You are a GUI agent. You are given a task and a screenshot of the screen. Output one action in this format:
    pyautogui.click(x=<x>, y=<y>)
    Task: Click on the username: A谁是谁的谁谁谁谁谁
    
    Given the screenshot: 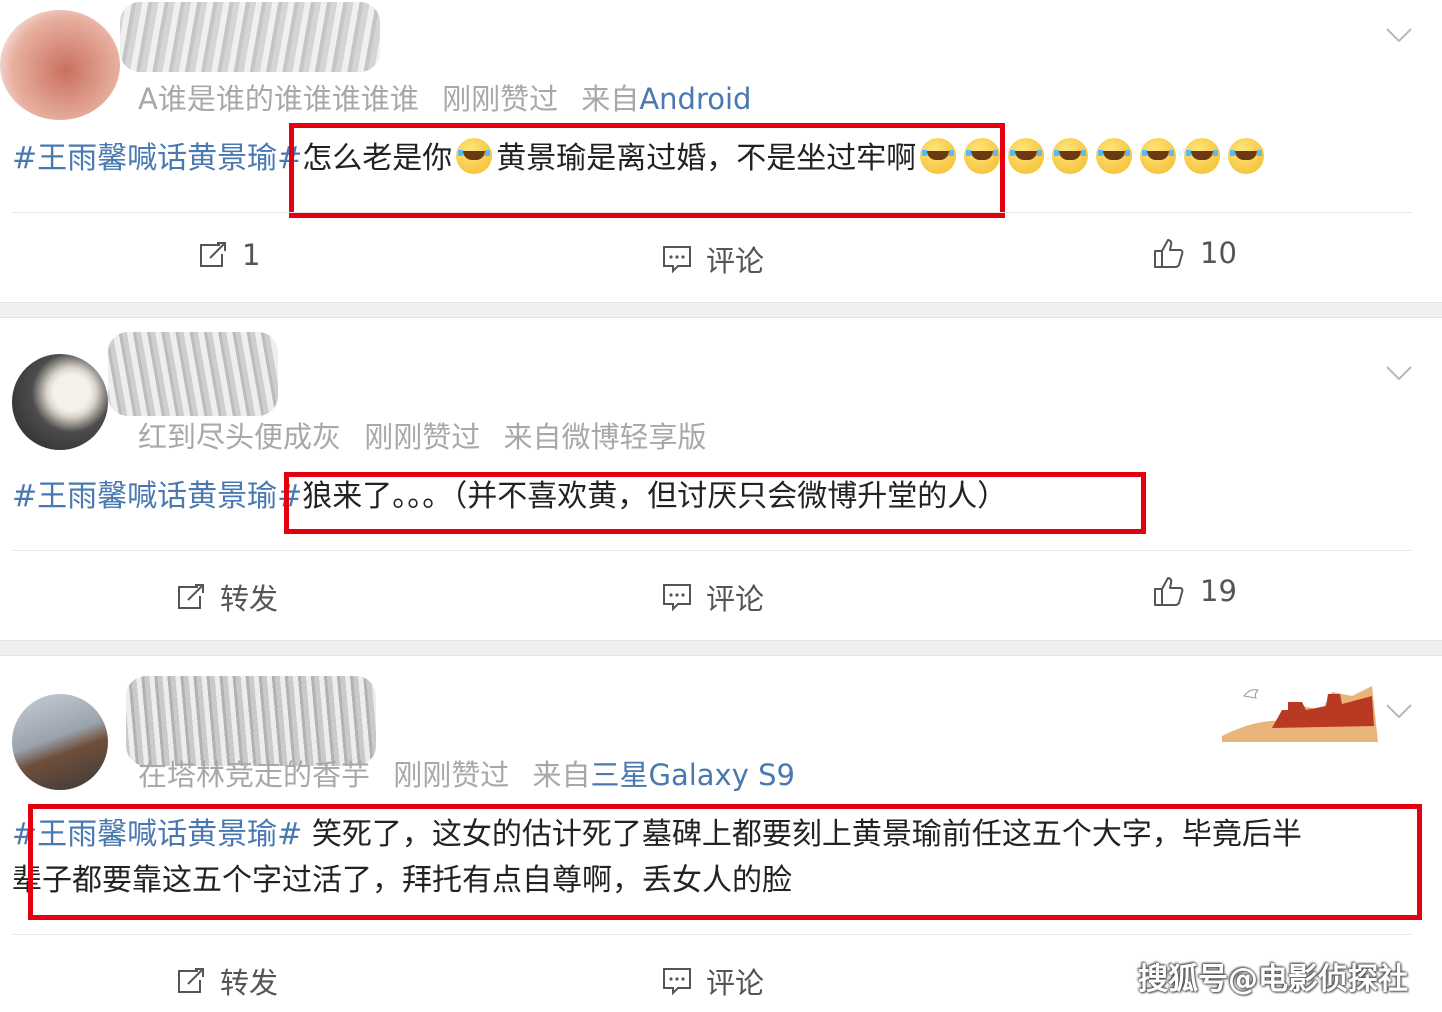 What is the action you would take?
    pyautogui.click(x=278, y=99)
    